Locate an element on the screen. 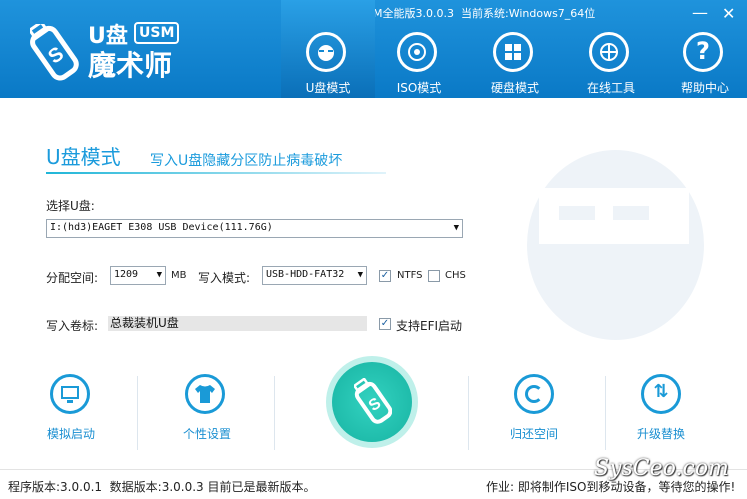  usb-device-select: I:(hd3)EAGET E308 USB Device(111.76G) ▼ is located at coordinates (254, 228).